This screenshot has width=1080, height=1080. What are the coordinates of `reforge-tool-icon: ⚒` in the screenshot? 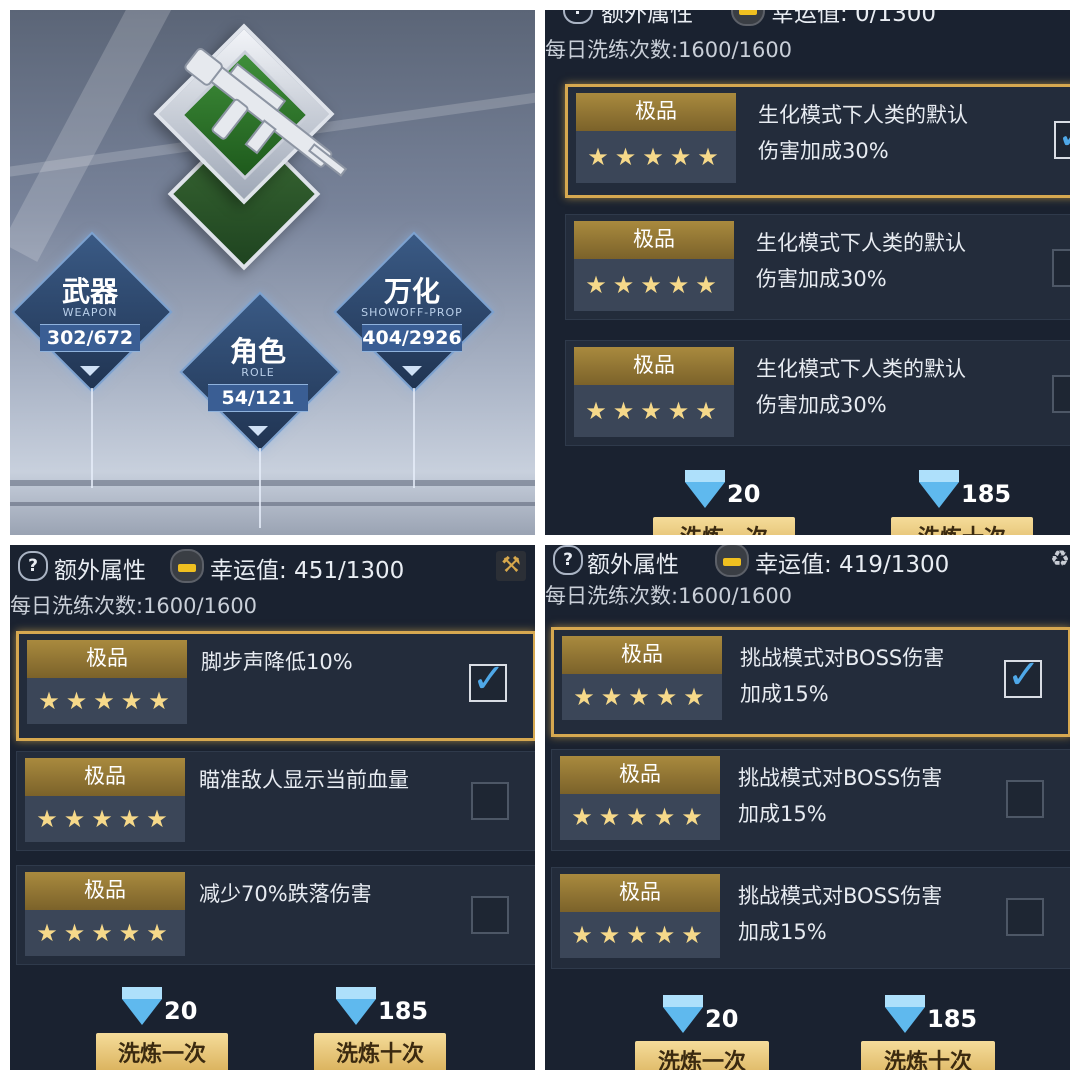 It's located at (511, 566).